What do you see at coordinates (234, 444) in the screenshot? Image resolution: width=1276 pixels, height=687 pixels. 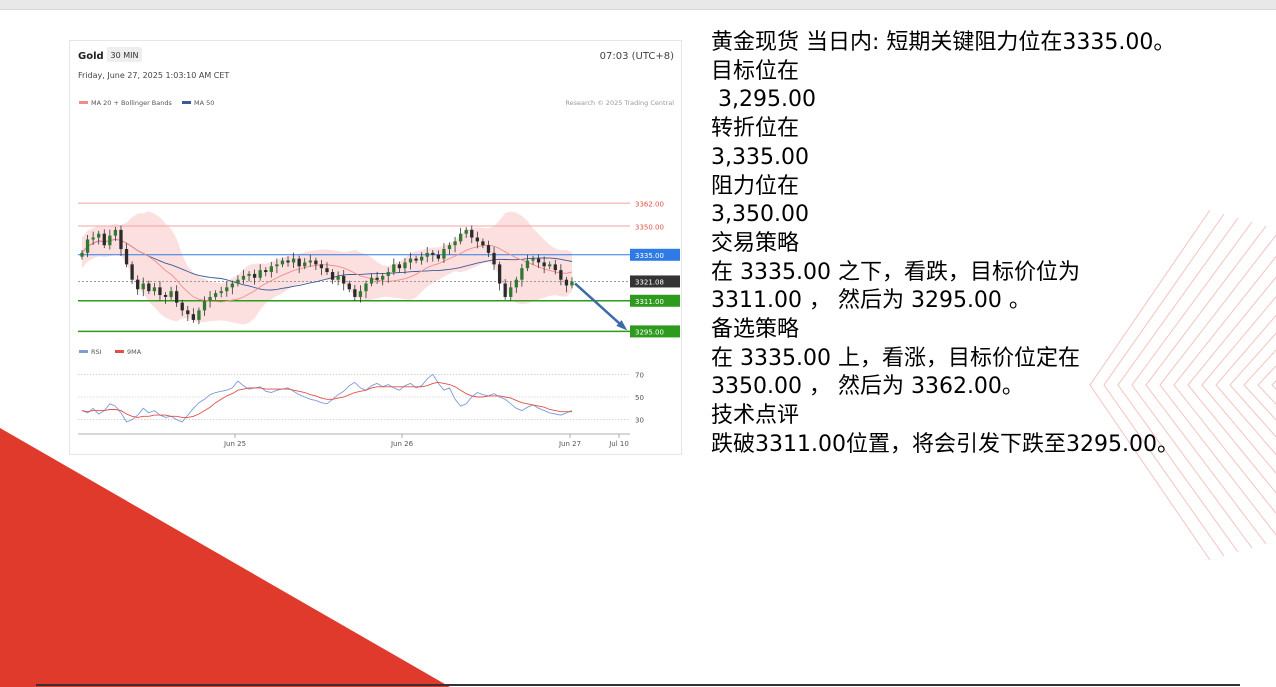 I see `x-tick-label: Jun 25` at bounding box center [234, 444].